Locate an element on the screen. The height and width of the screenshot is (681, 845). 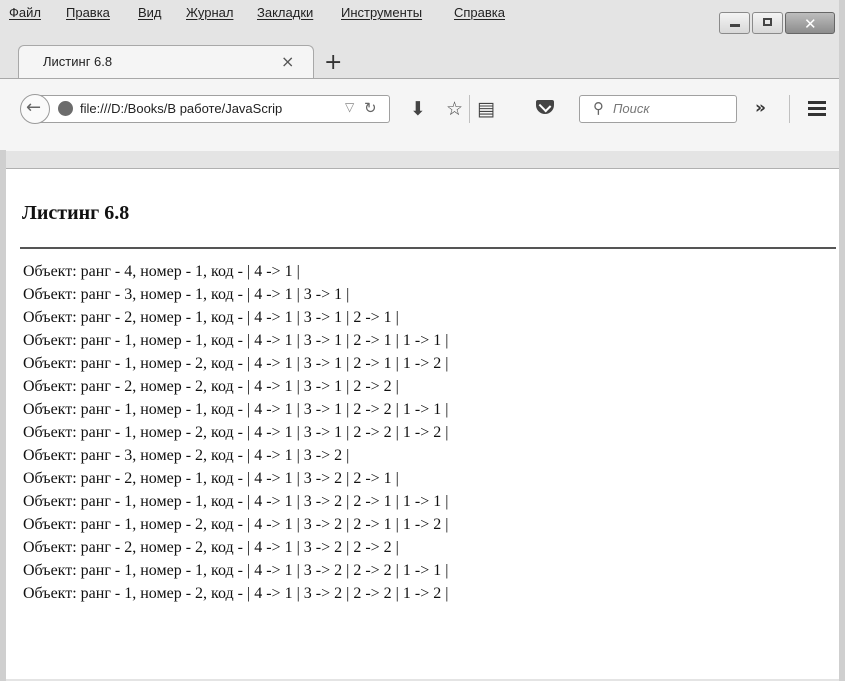
hamburger-icon is located at coordinates (817, 108).